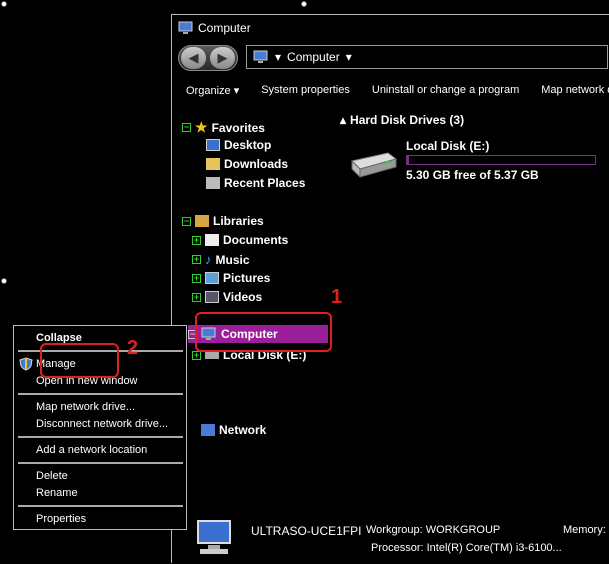  Describe the element at coordinates (208, 58) in the screenshot. I see `nav-buttons: ◀ ▶` at that location.